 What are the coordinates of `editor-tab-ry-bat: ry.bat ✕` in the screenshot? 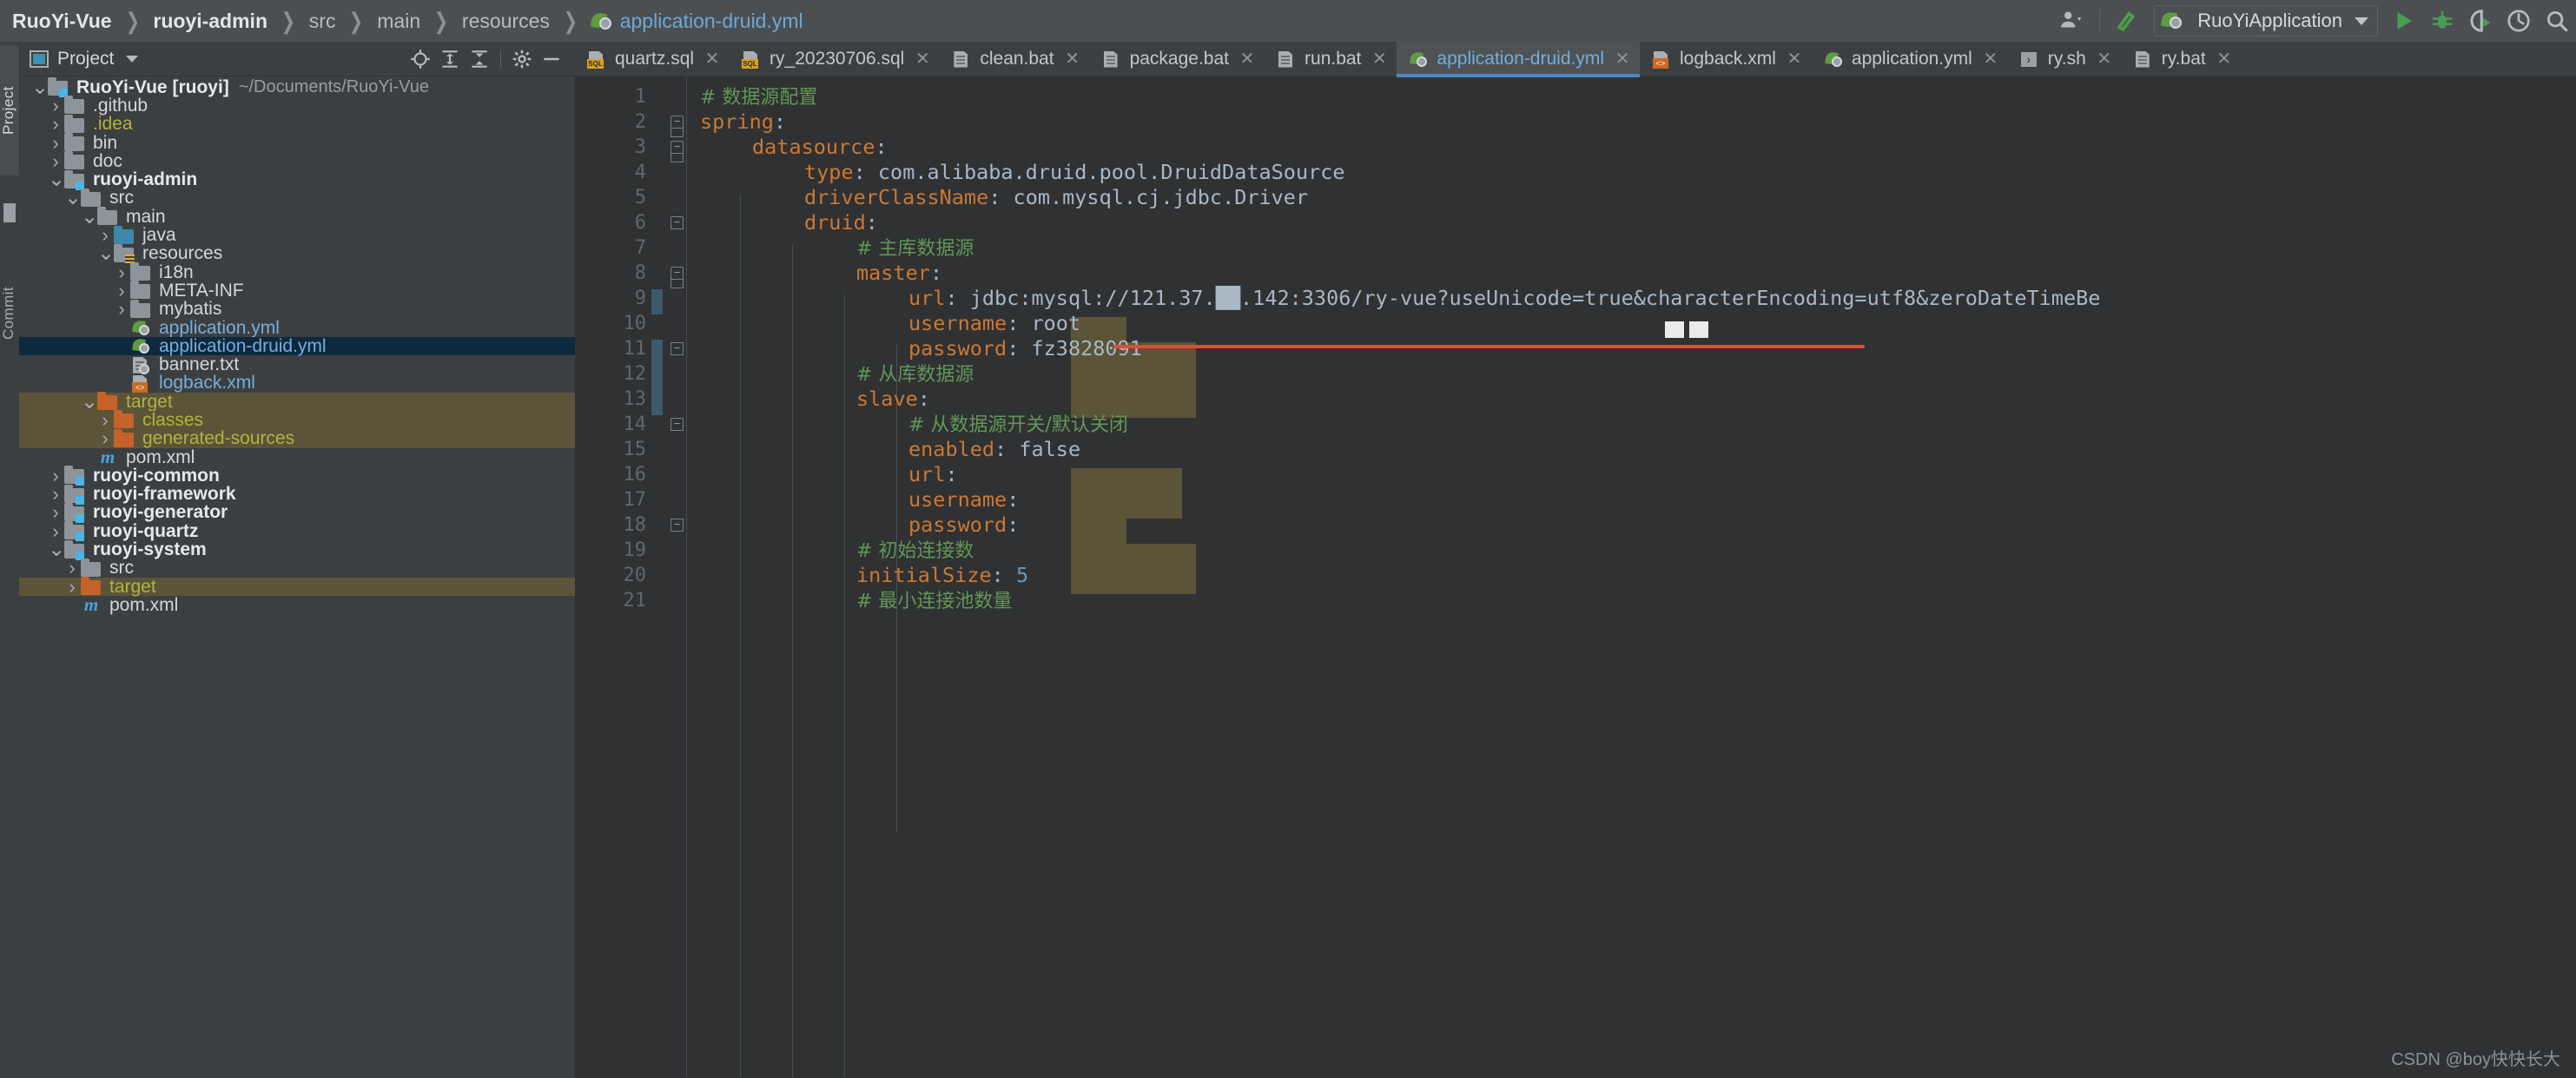 It's located at (2182, 59).